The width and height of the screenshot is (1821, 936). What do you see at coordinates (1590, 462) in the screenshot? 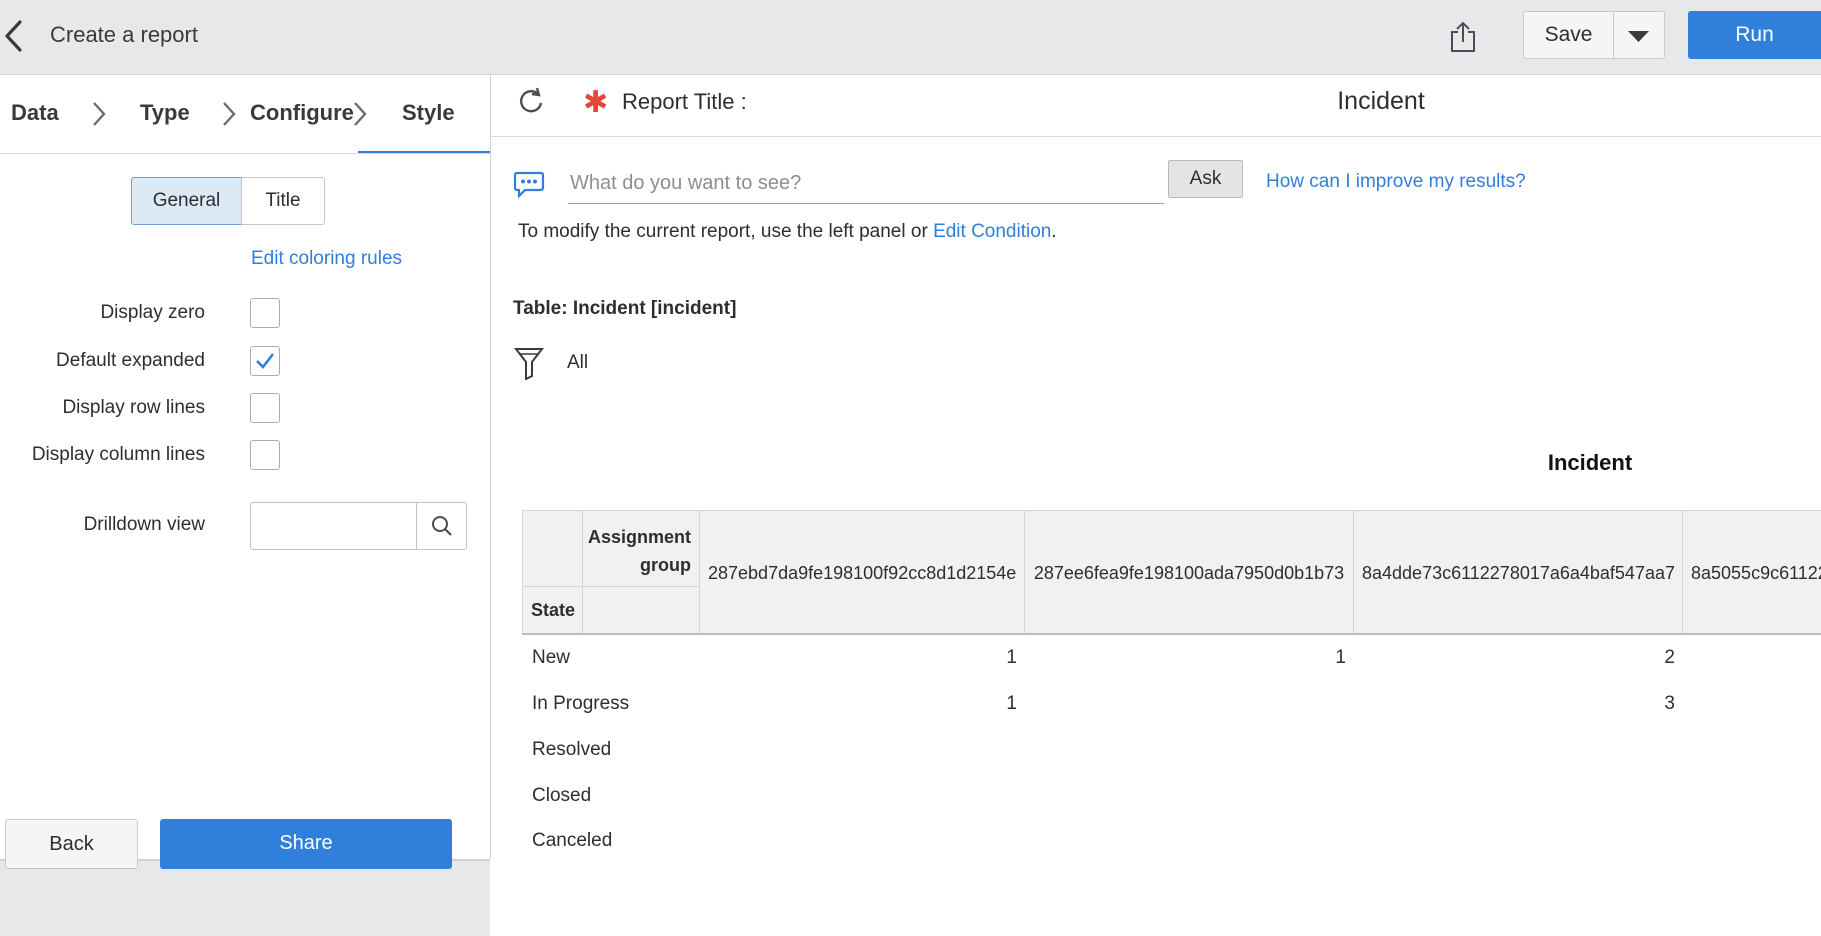
I see `chart-title: Incident` at bounding box center [1590, 462].